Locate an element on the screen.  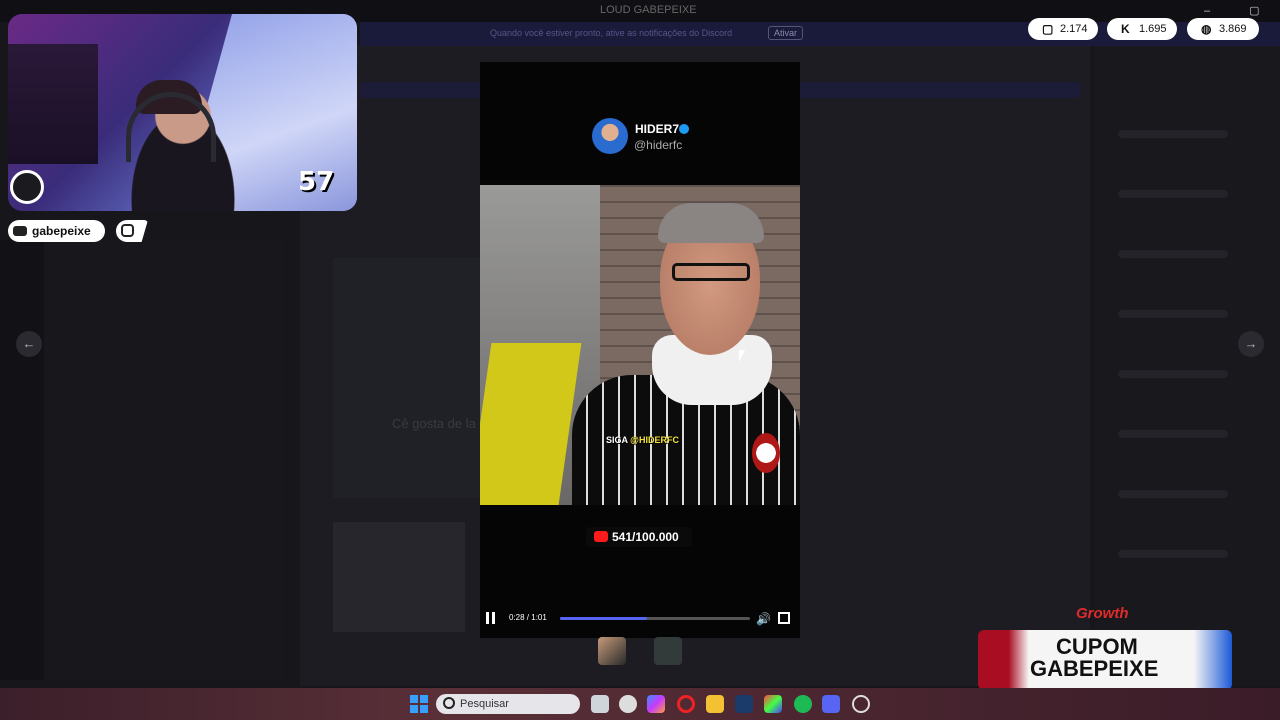
app-icon is located at coordinates (628, 704).